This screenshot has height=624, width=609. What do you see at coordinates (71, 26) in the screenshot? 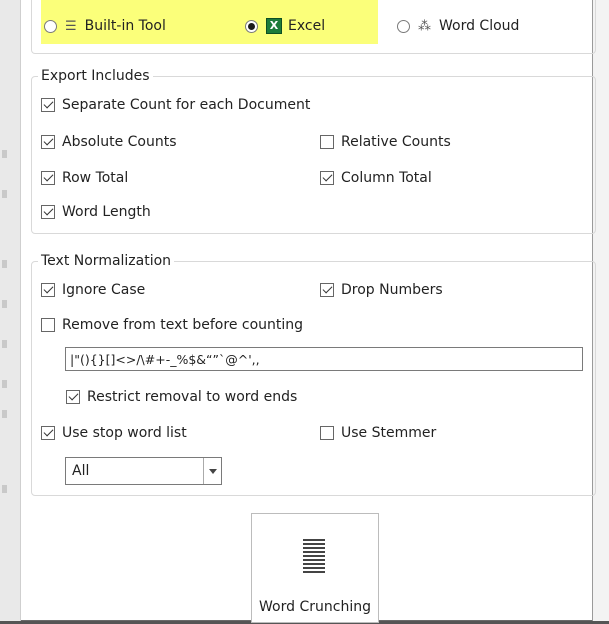
I see `list-icon: ☰` at bounding box center [71, 26].